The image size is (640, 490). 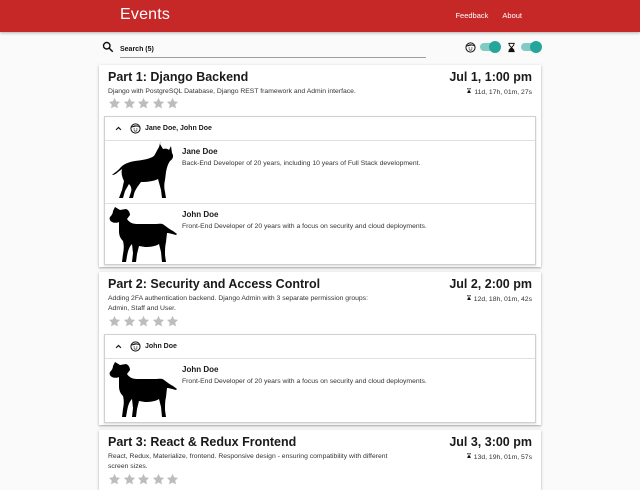 I want to click on event-title: Part 2: Security and Access Control, so click(x=214, y=284).